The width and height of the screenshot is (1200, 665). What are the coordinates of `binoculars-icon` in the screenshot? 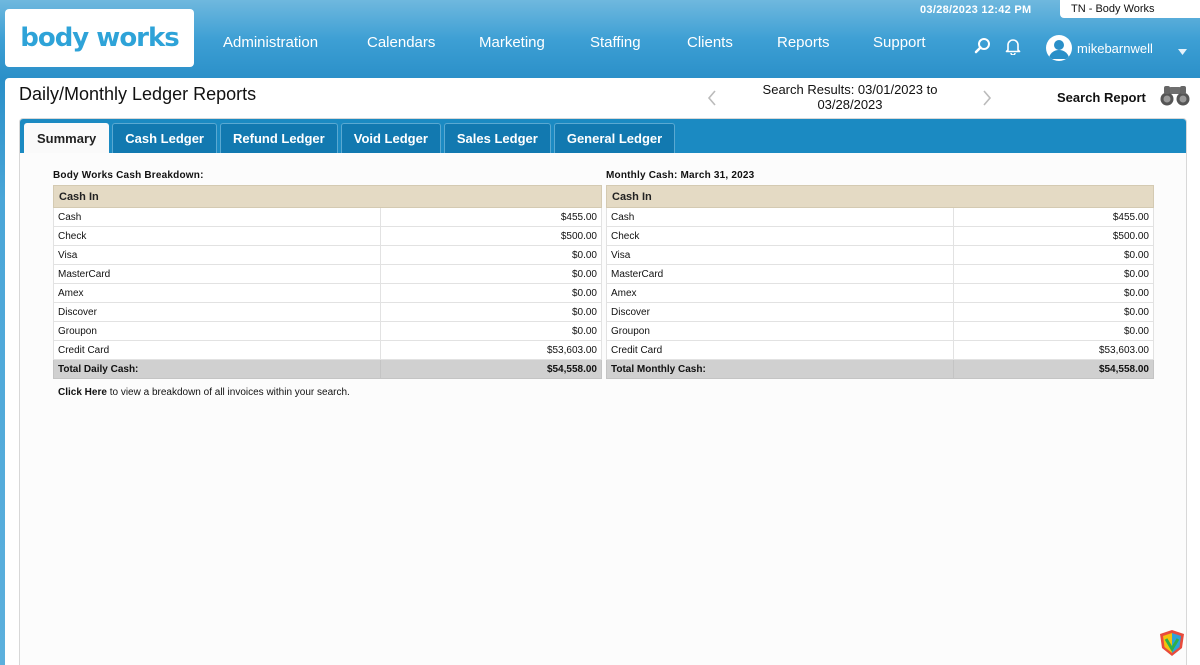 It's located at (1175, 98).